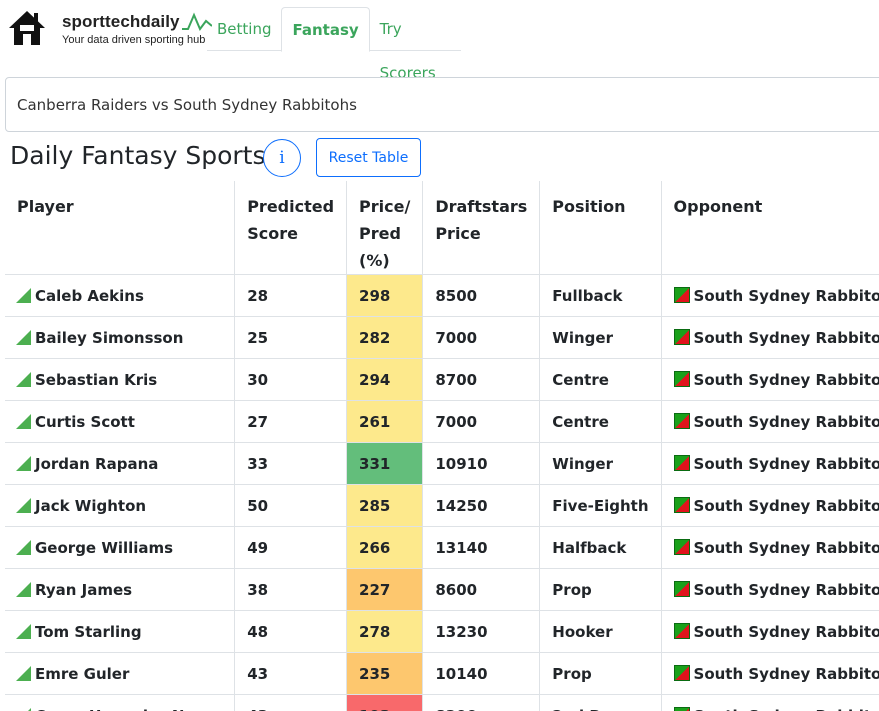 The height and width of the screenshot is (711, 879). I want to click on tab-try-scorers: Try Scorers, so click(415, 44).